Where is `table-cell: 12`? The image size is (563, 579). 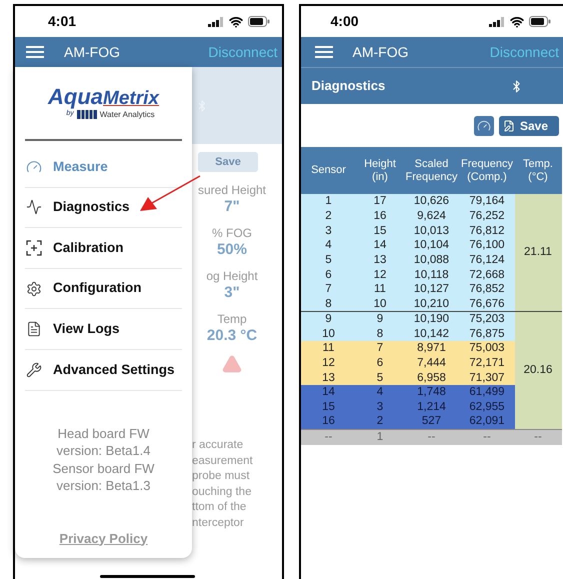
table-cell: 12 is located at coordinates (380, 274).